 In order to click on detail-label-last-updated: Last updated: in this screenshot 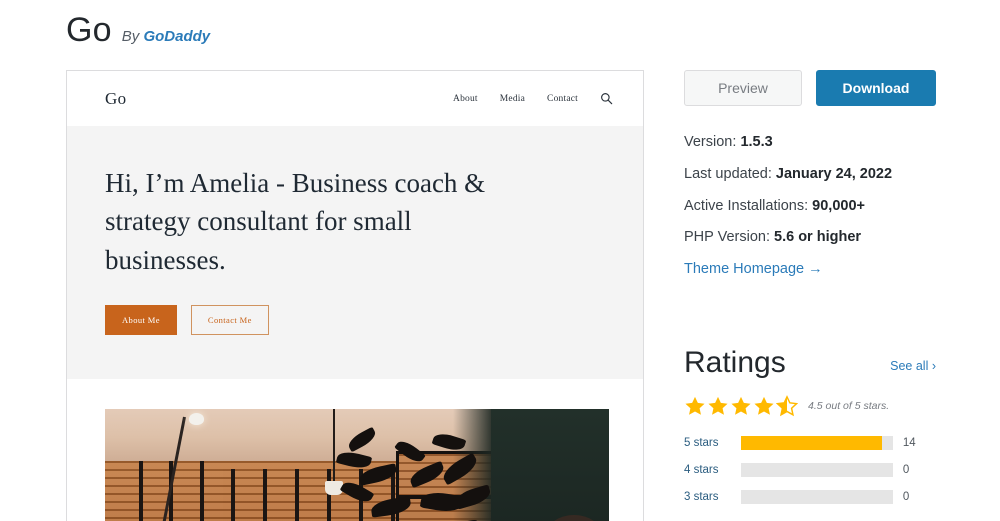, I will do `click(728, 173)`.